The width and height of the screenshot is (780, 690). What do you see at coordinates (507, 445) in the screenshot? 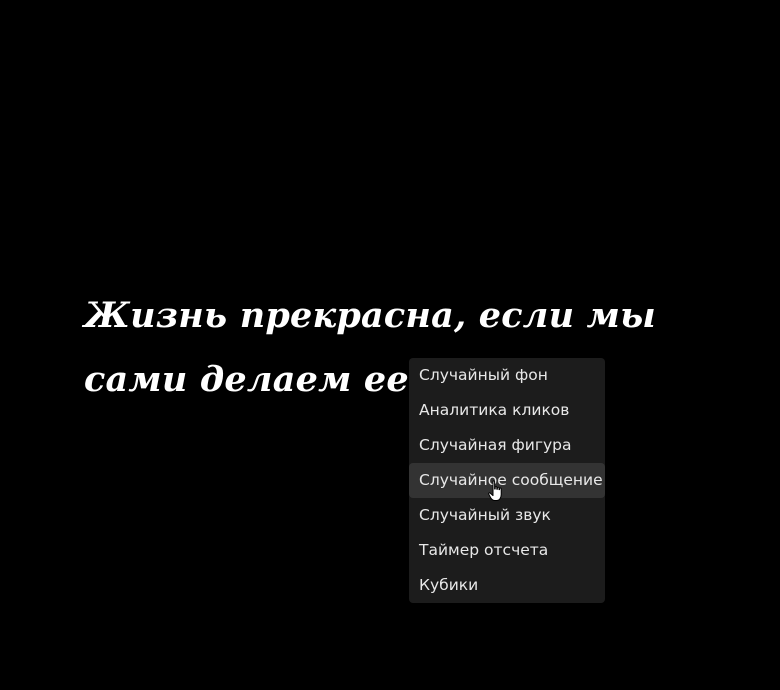
I see `menu-item-random-shape: Случайная фигура` at bounding box center [507, 445].